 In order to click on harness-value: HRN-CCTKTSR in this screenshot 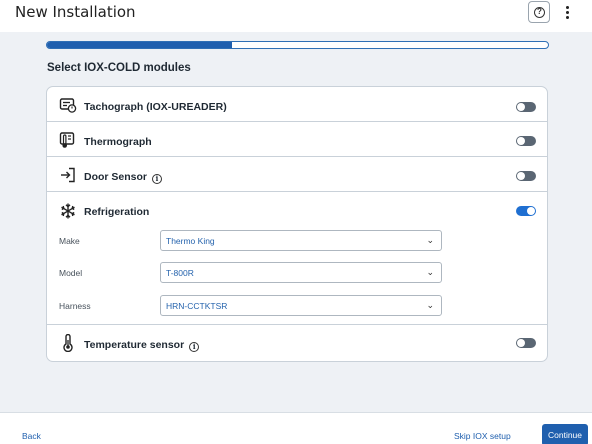, I will do `click(197, 306)`.